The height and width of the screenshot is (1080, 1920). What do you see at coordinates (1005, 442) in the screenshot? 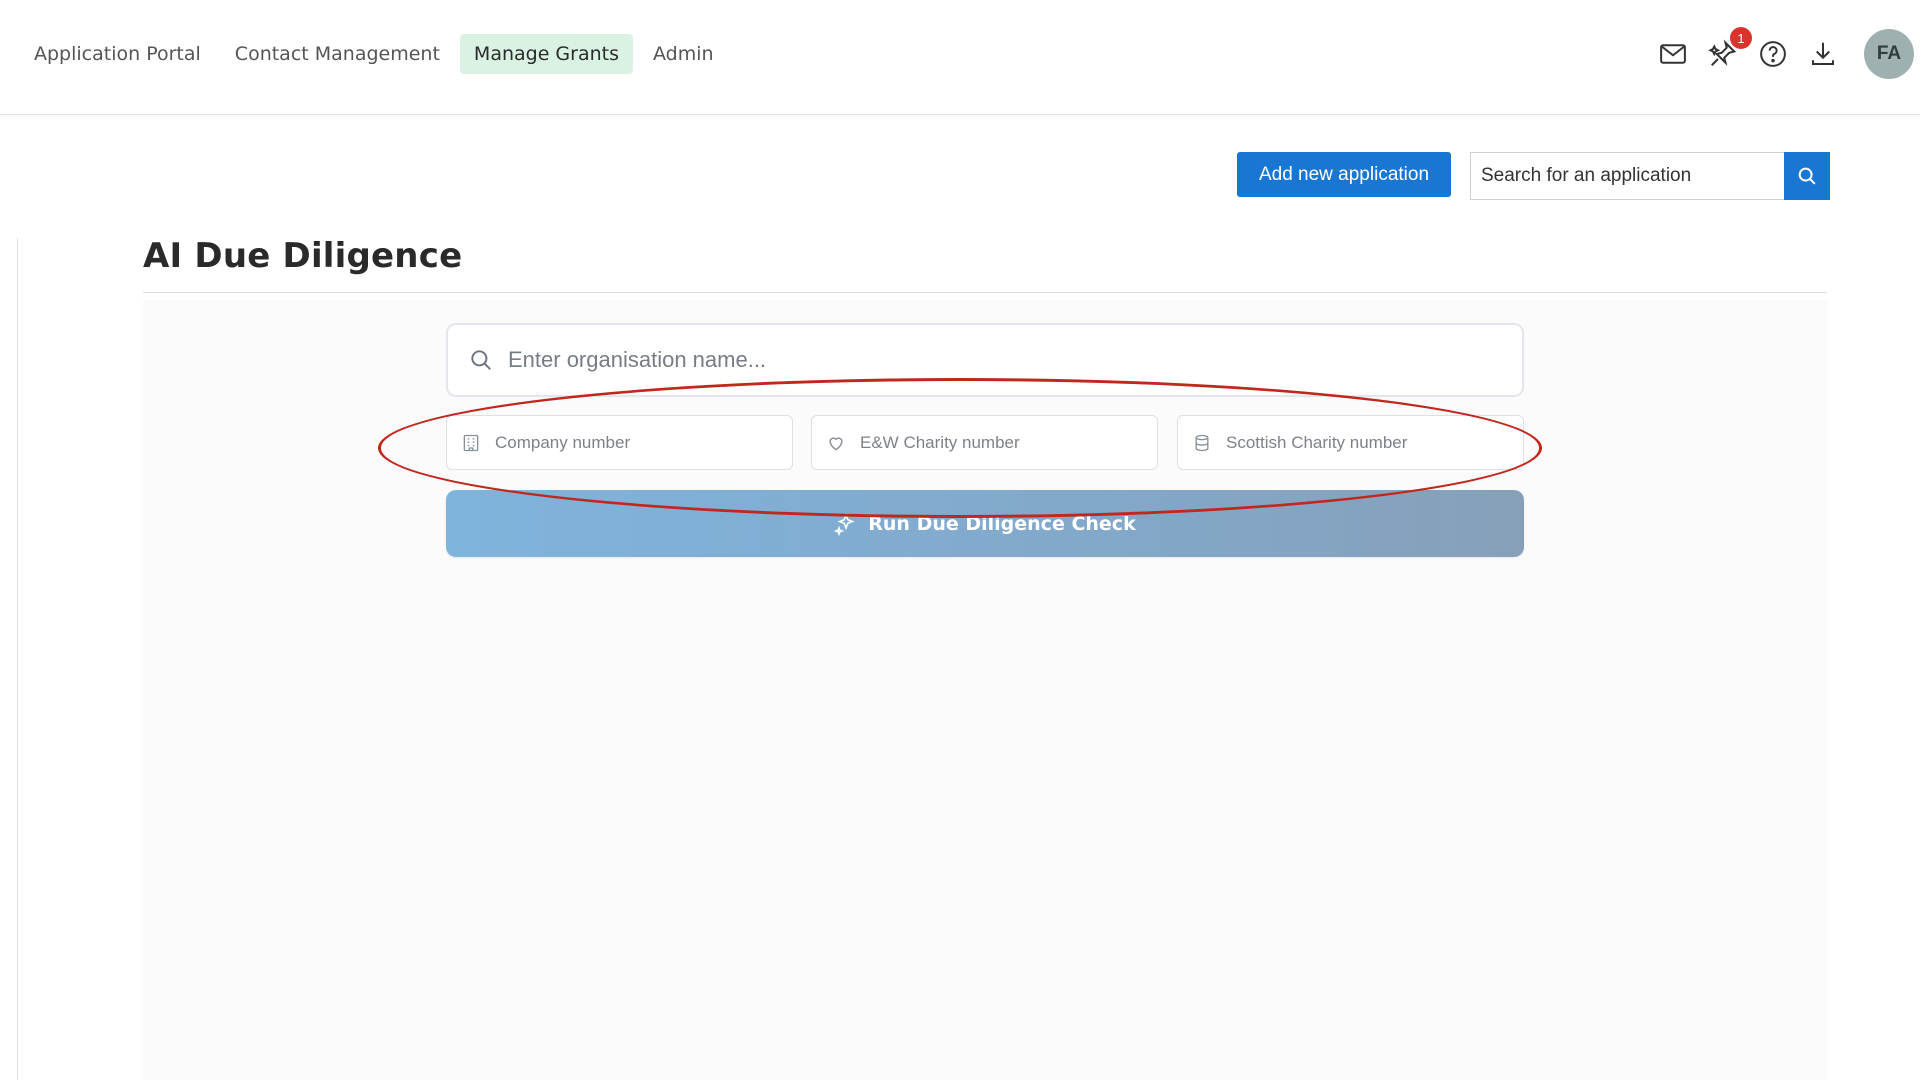
I see `ew-charity-number-input` at bounding box center [1005, 442].